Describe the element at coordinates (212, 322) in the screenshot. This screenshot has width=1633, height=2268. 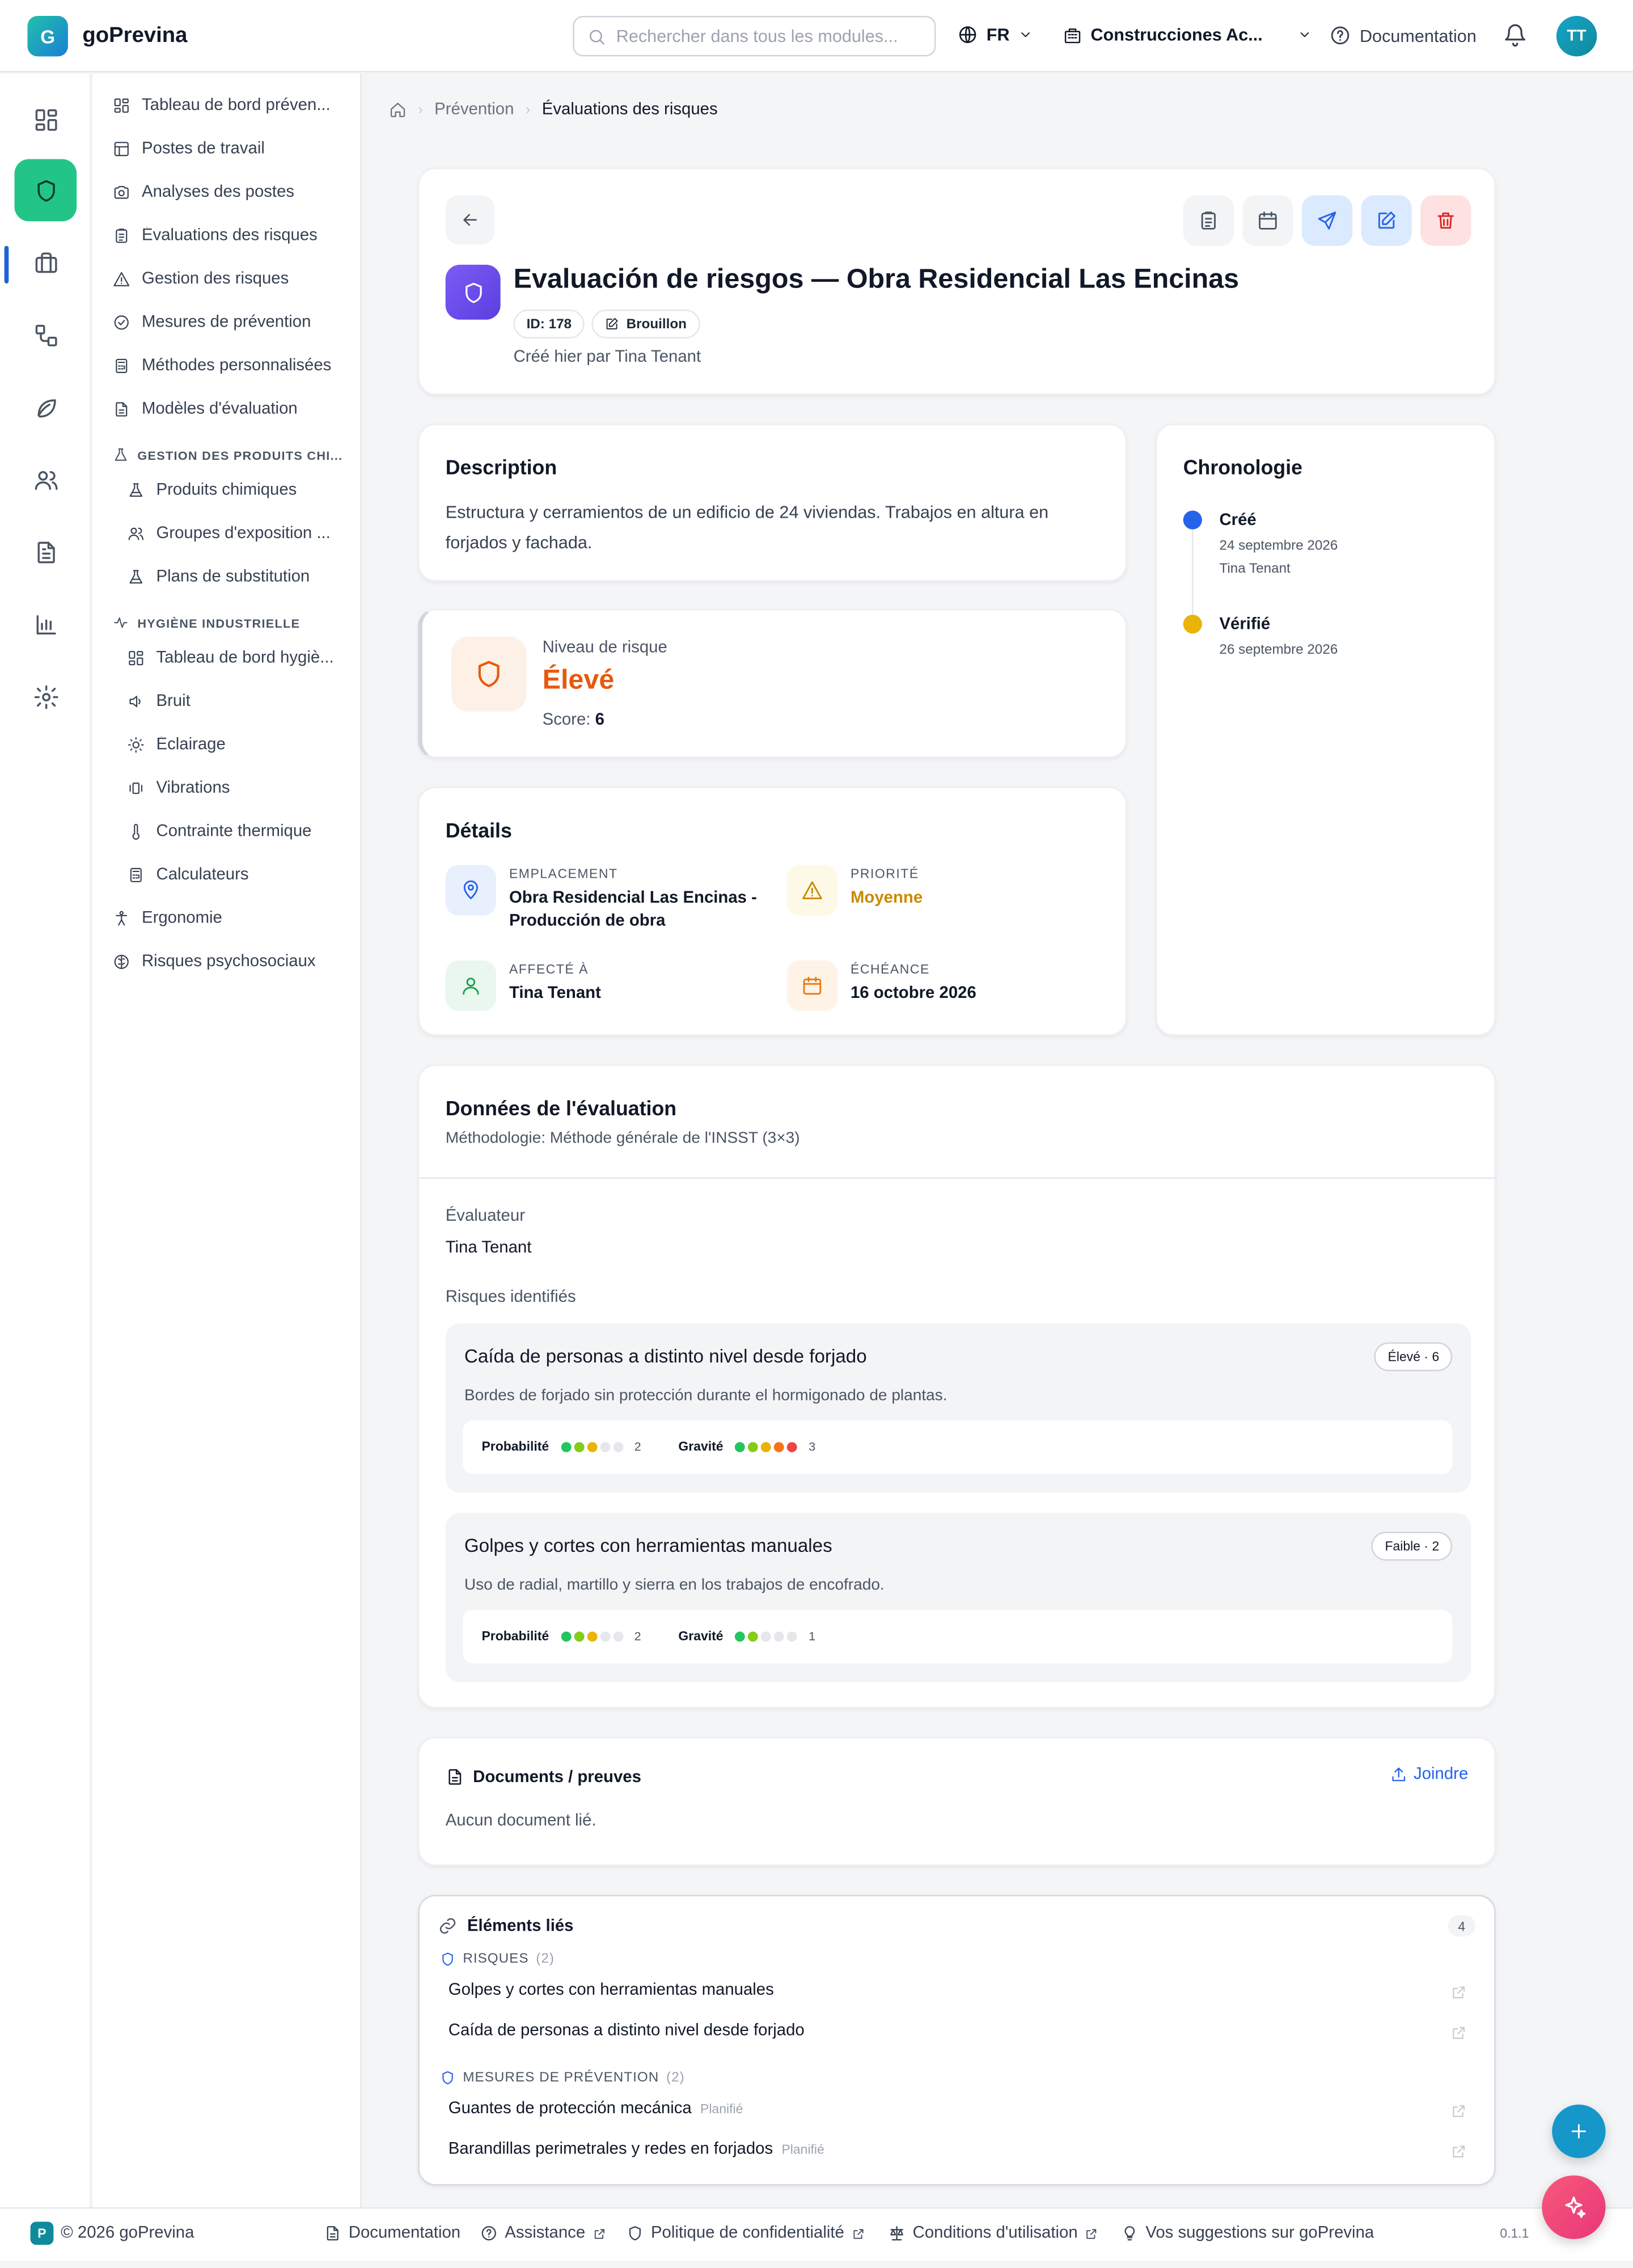
I see `sidebar-item-prevention-measures: Mesures de prévention` at that location.